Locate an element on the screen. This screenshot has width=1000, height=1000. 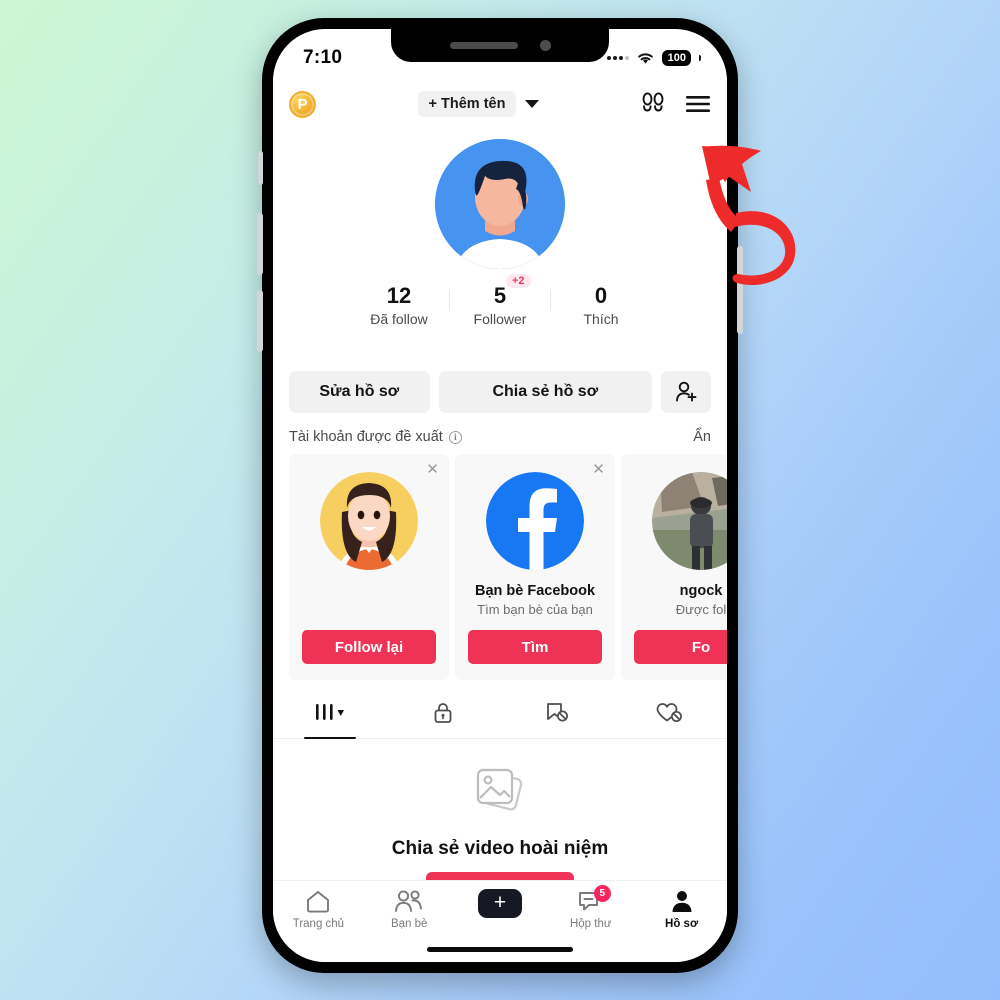
girl-cartoon-avatar is located at coordinates (369, 521).